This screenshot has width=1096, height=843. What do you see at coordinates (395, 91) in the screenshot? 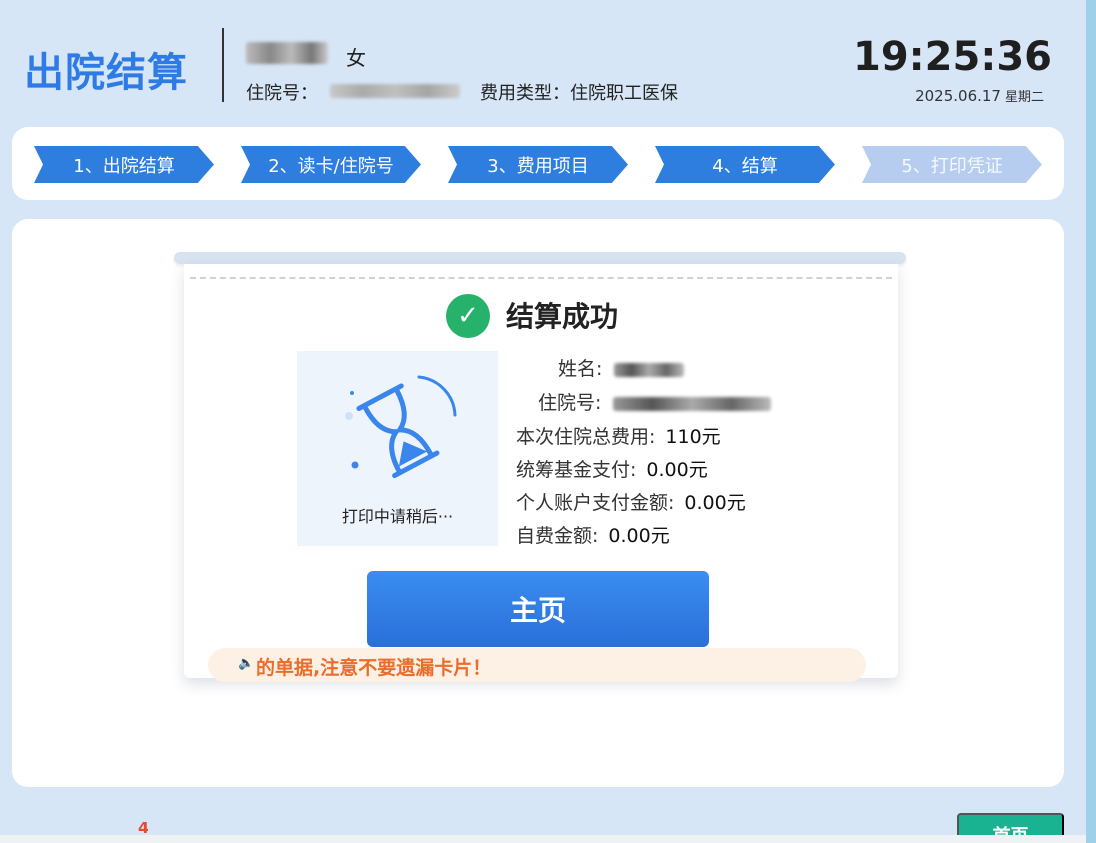
I see `admission-number-redacted` at bounding box center [395, 91].